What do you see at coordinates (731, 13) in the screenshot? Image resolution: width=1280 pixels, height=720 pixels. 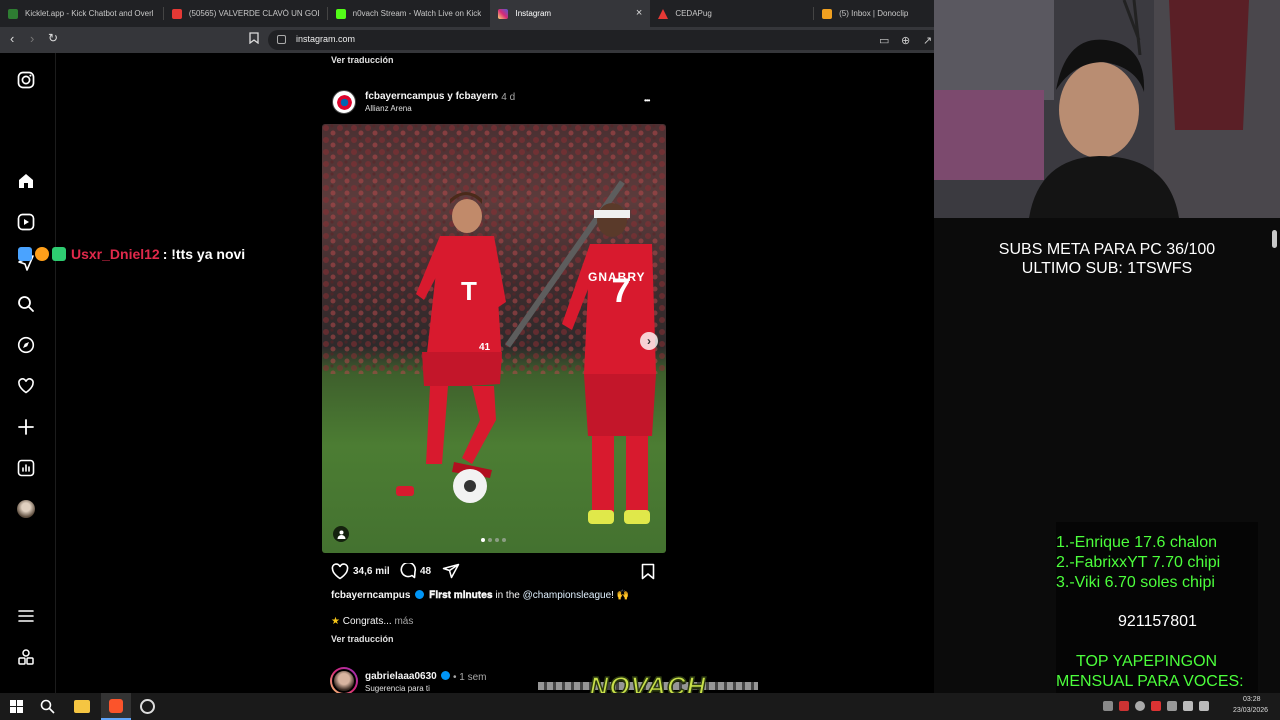 I see `tab-cedapug: CEDAPug` at bounding box center [731, 13].